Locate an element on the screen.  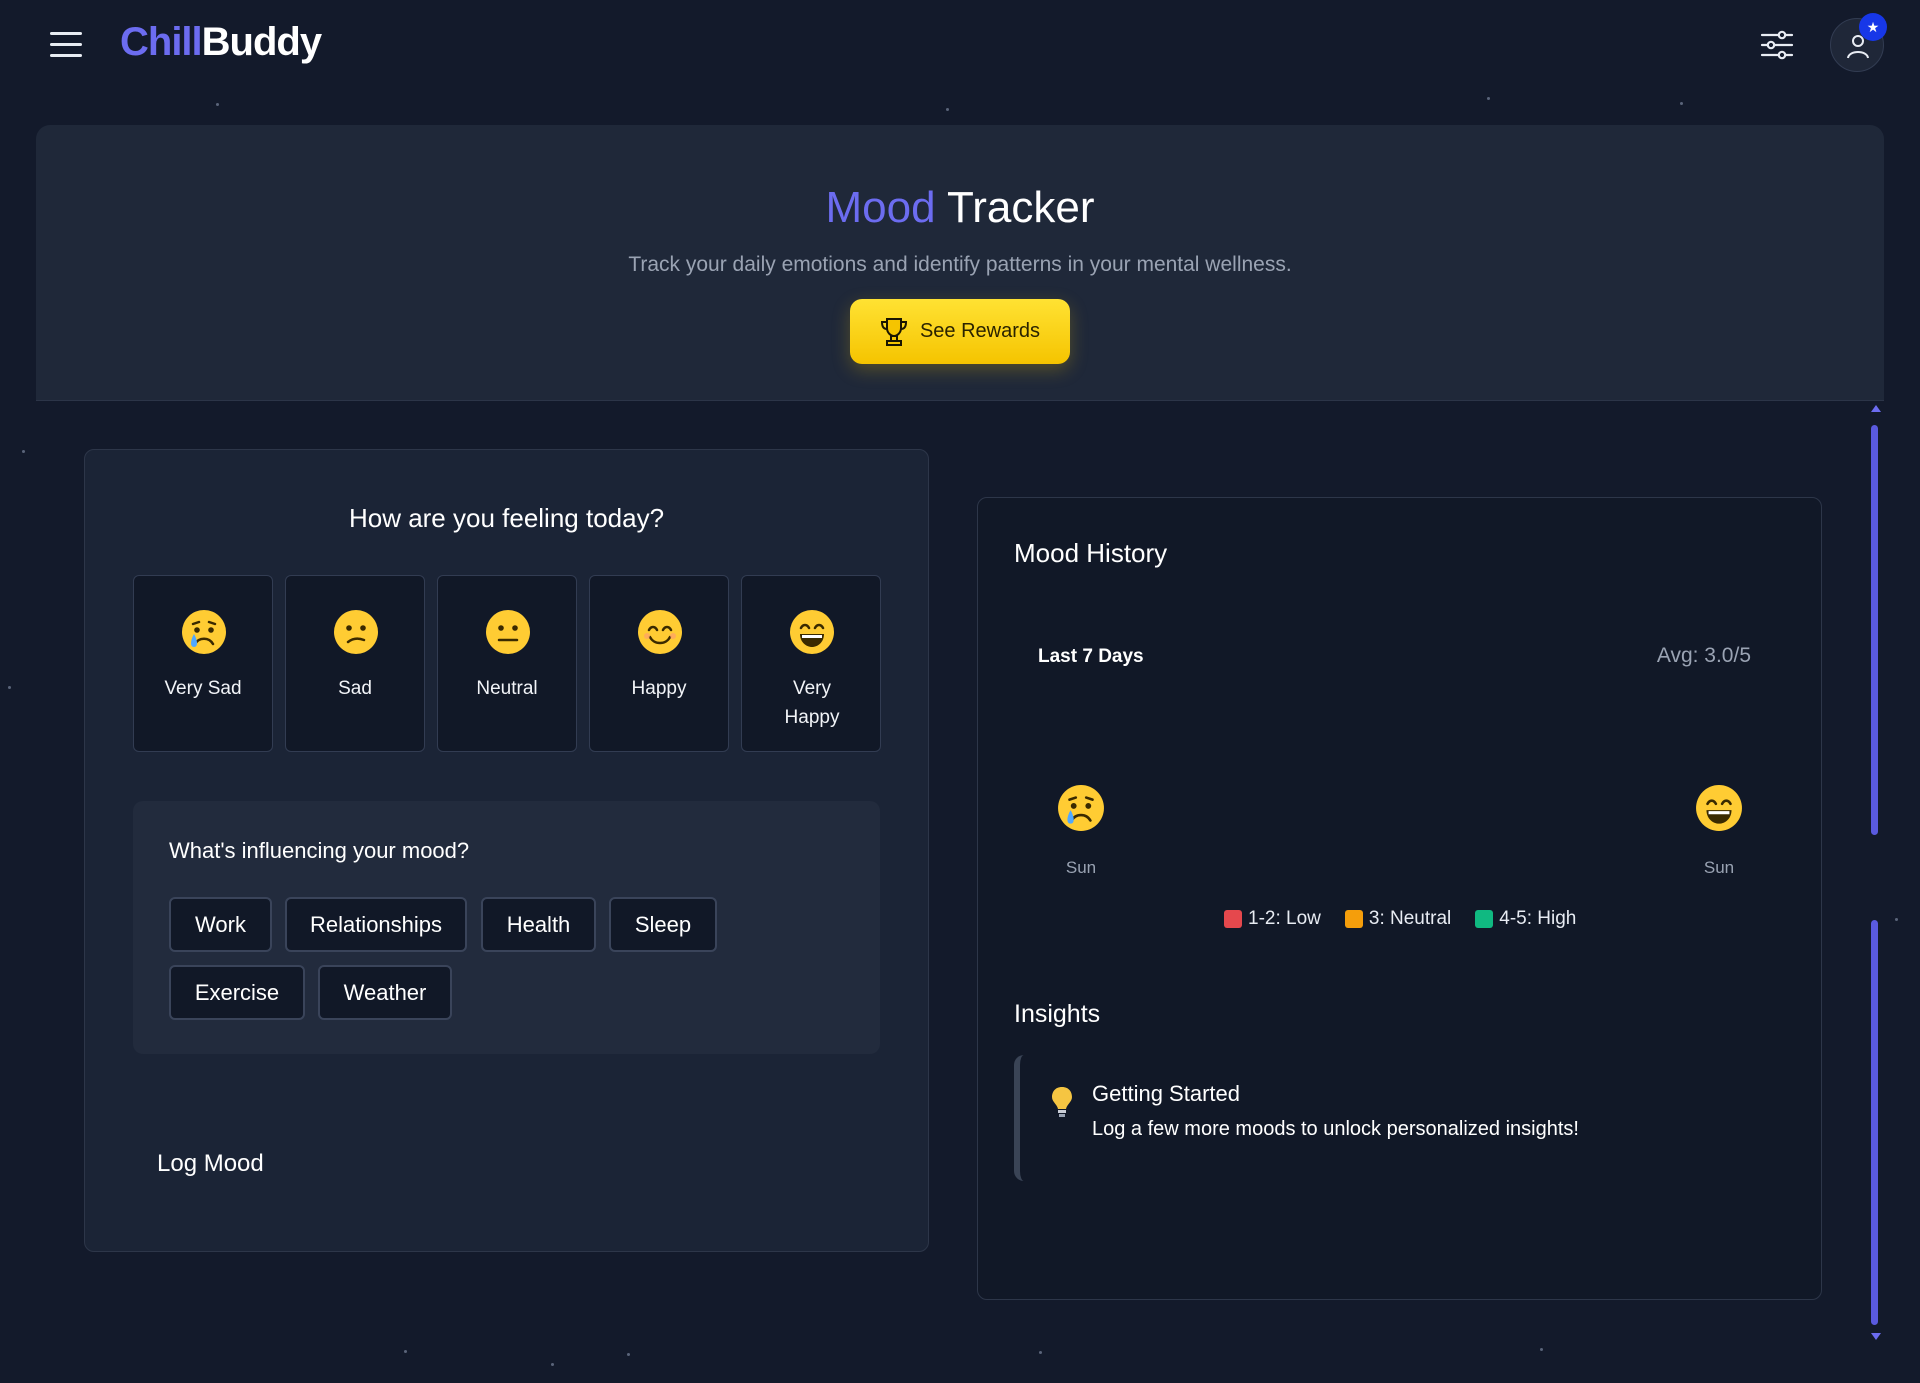
mood-option-very-sad: Very Sad is located at coordinates (203, 663).